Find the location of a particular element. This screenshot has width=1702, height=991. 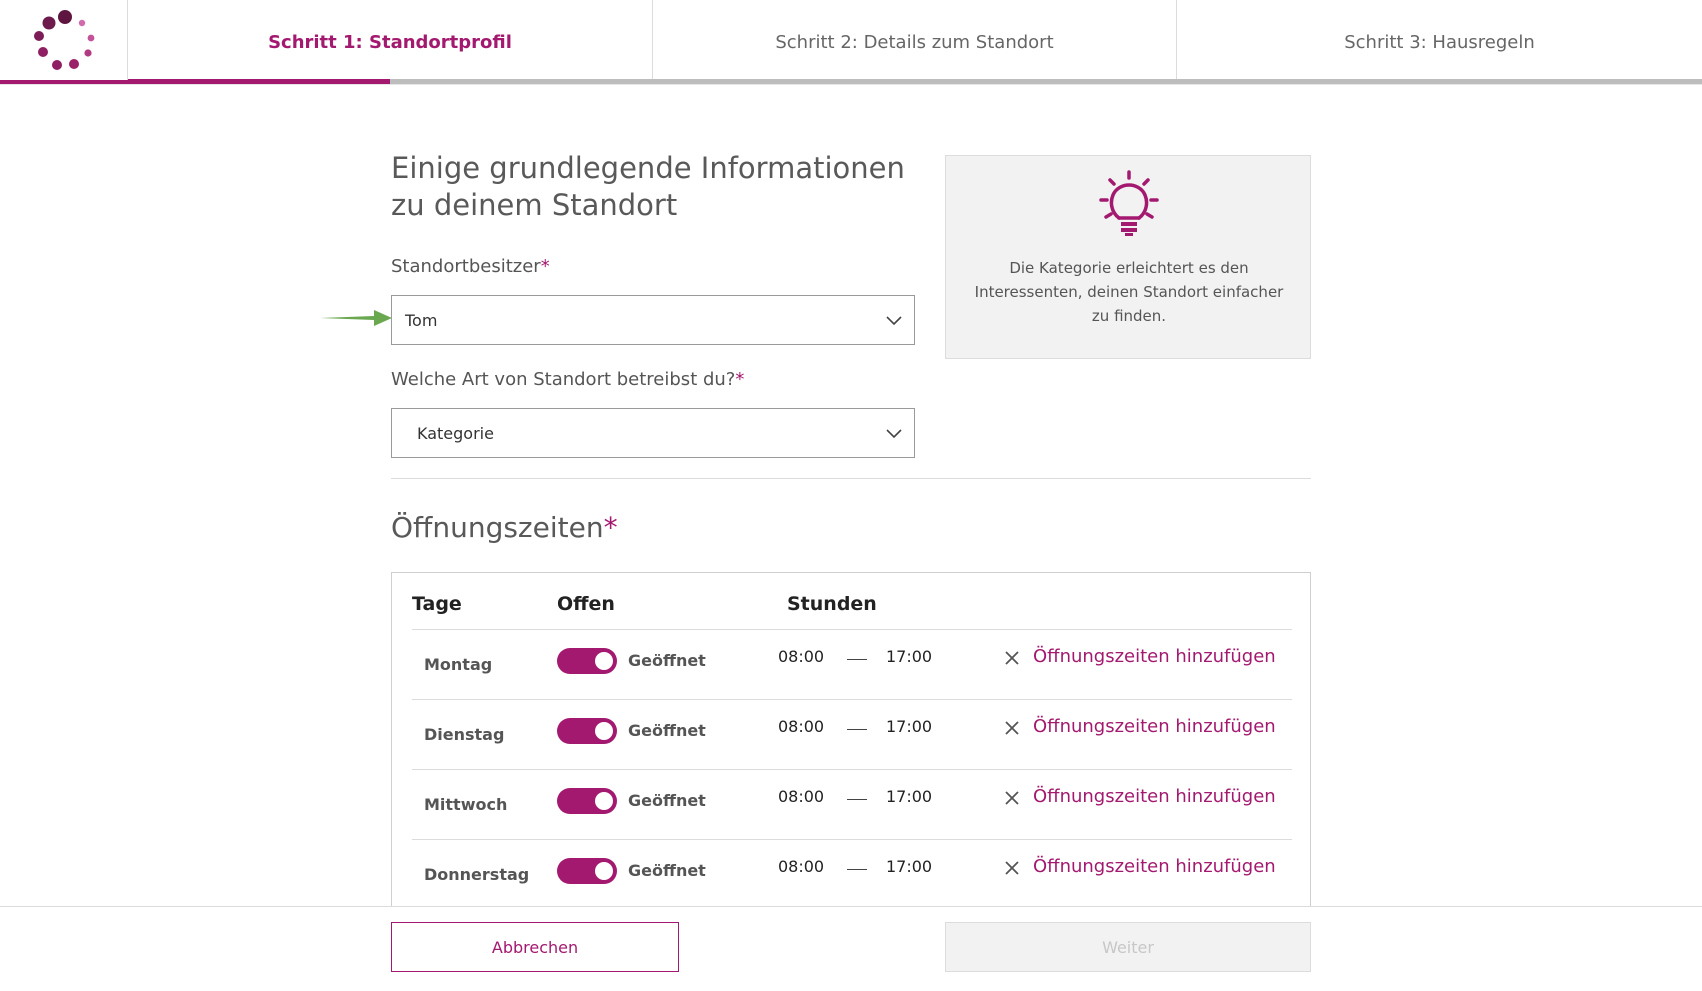

section-divider is located at coordinates (851, 478).